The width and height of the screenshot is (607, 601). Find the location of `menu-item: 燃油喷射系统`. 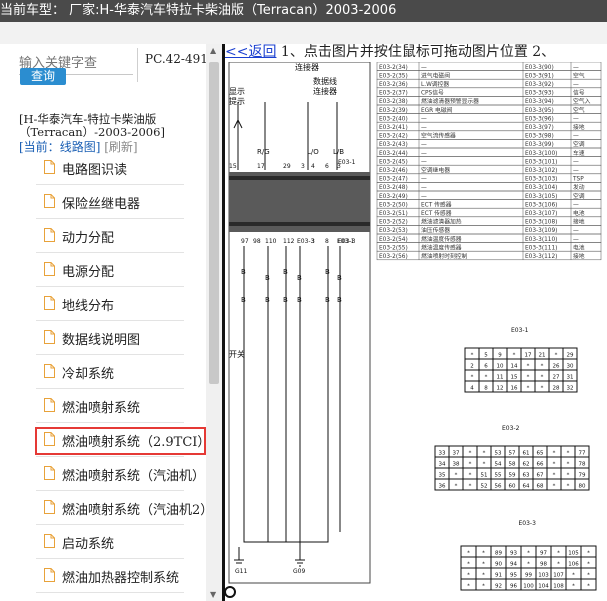

menu-item: 燃油喷射系统 is located at coordinates (103, 406).